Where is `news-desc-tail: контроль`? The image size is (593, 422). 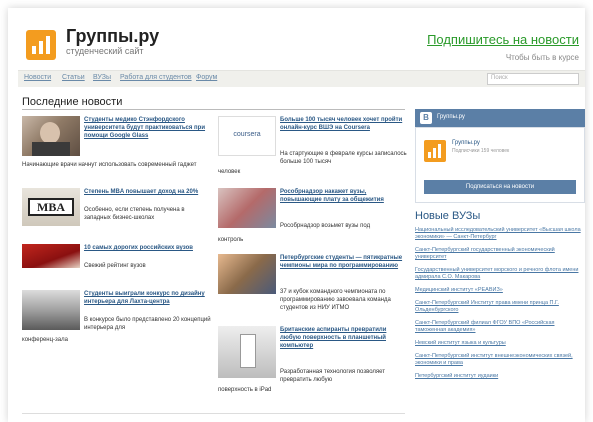
news-desc-tail: контроль is located at coordinates (231, 240).